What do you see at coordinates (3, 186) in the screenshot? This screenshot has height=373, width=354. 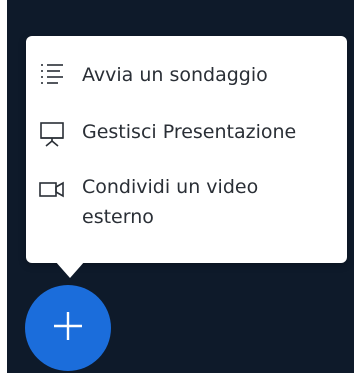 I see `left-edge-strip` at bounding box center [3, 186].